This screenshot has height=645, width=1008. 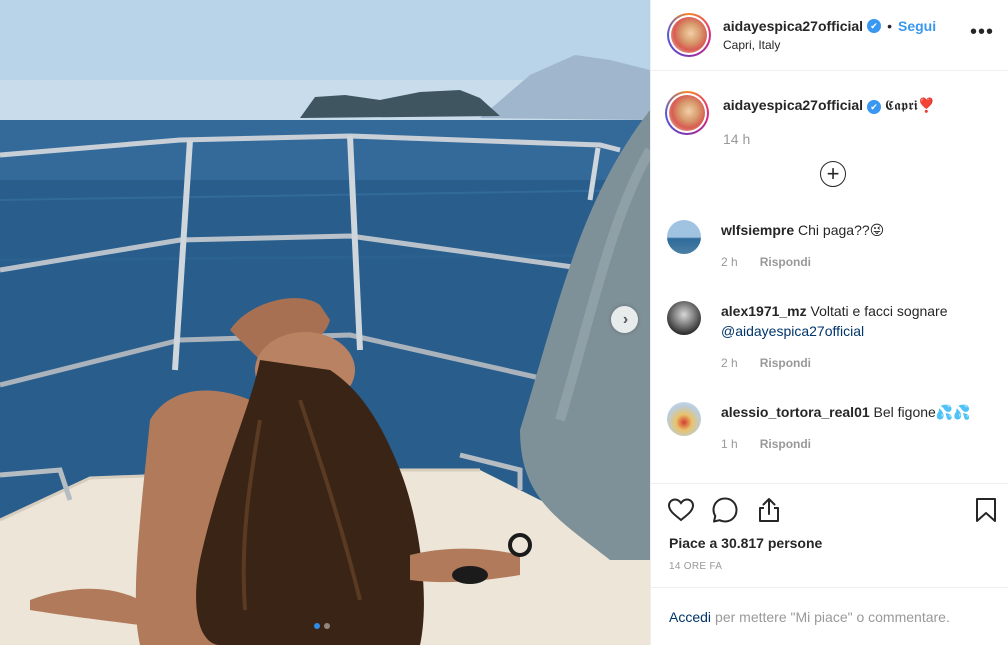 What do you see at coordinates (986, 510) in the screenshot?
I see `bookmark-icon` at bounding box center [986, 510].